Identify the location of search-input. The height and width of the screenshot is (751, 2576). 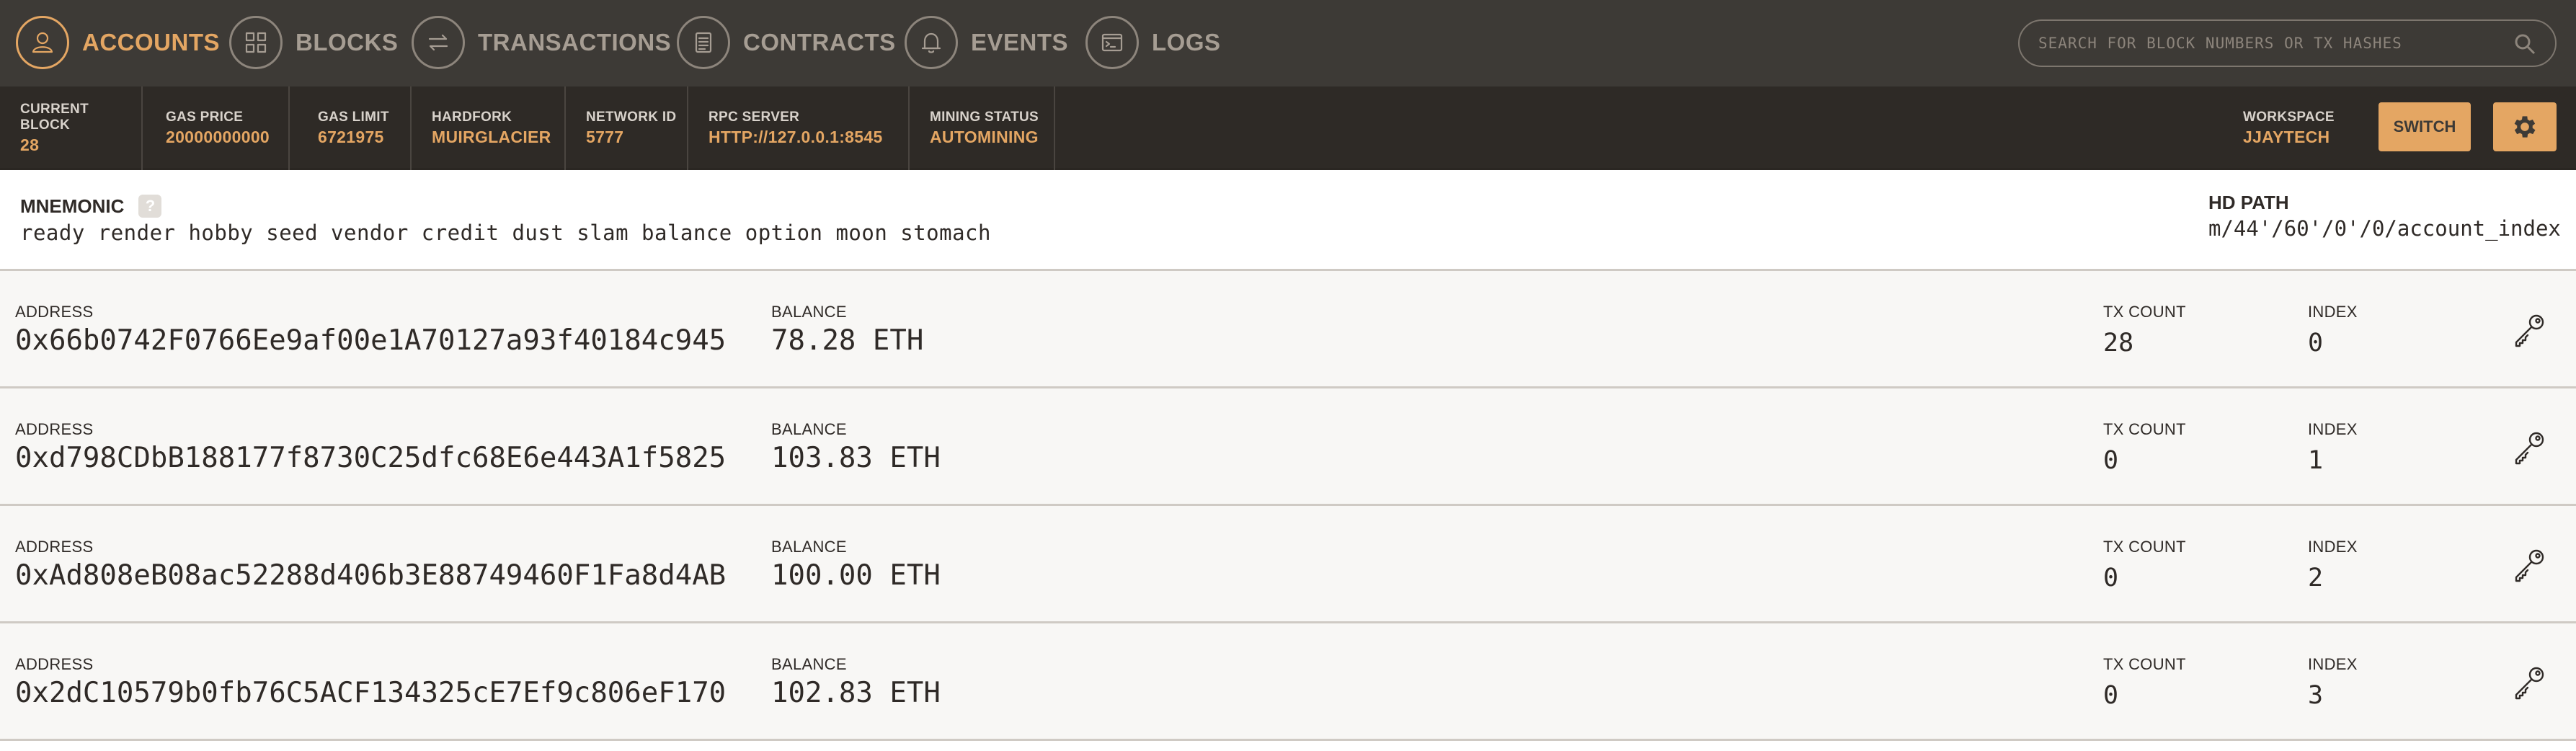
(2269, 43).